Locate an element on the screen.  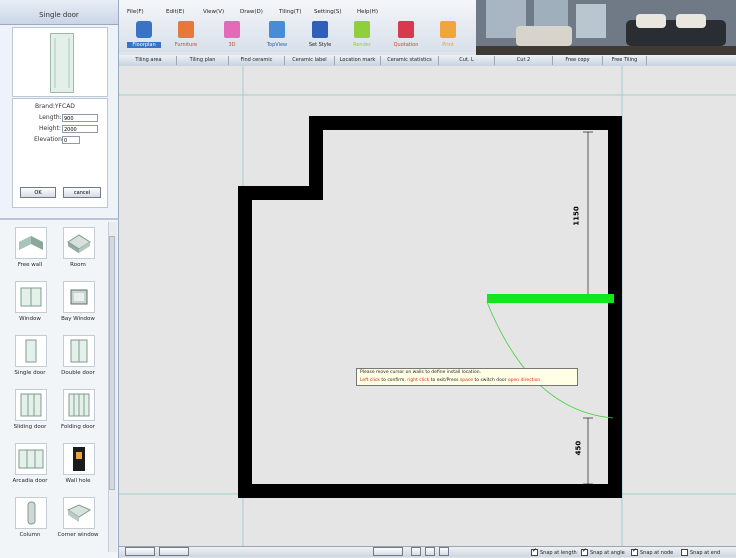
snap-end-toggle: Snap at end is located at coordinates (700, 552).